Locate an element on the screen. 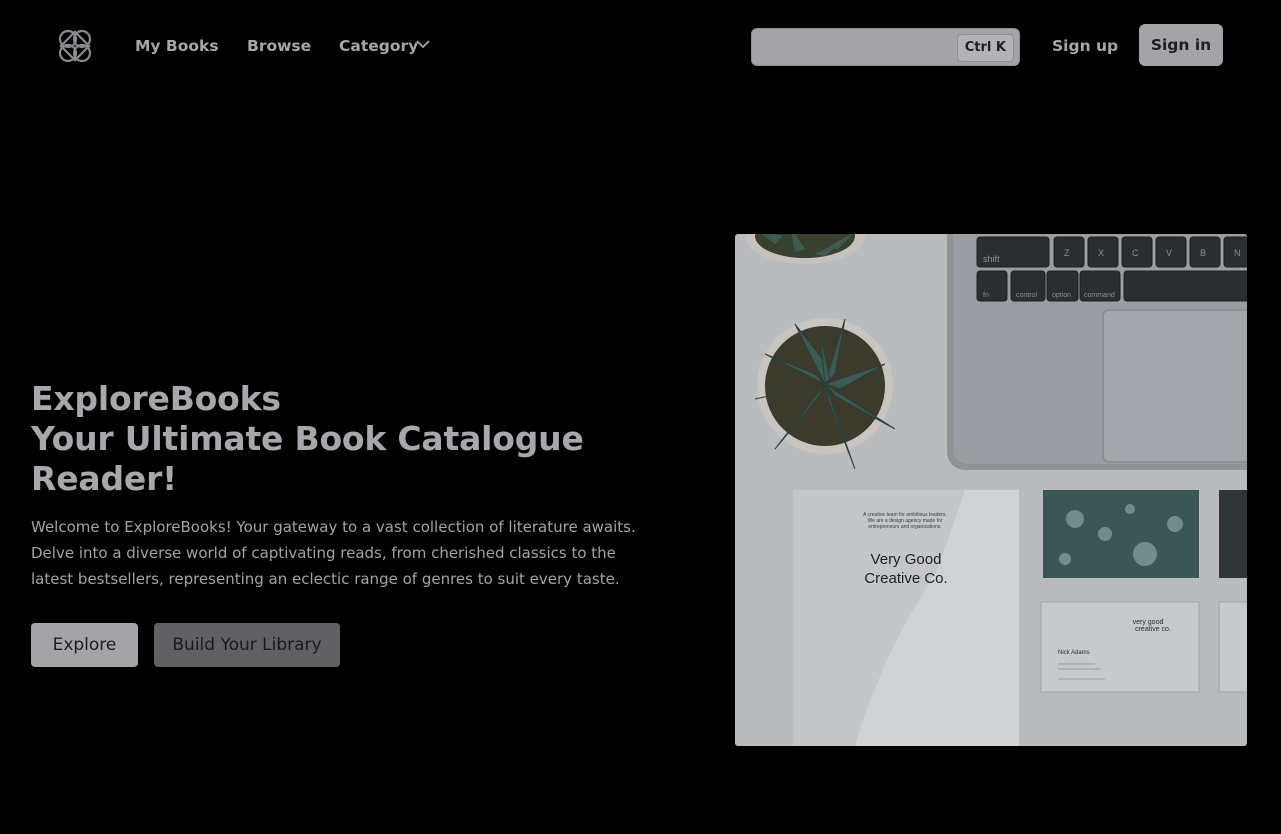  search-input is located at coordinates (854, 47).